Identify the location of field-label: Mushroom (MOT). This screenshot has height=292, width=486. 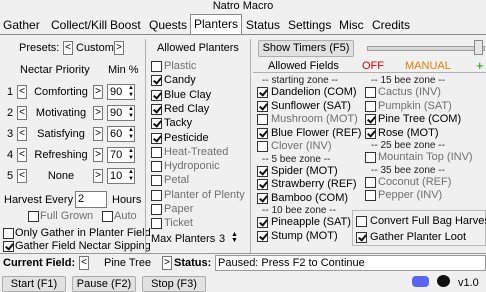
(314, 119).